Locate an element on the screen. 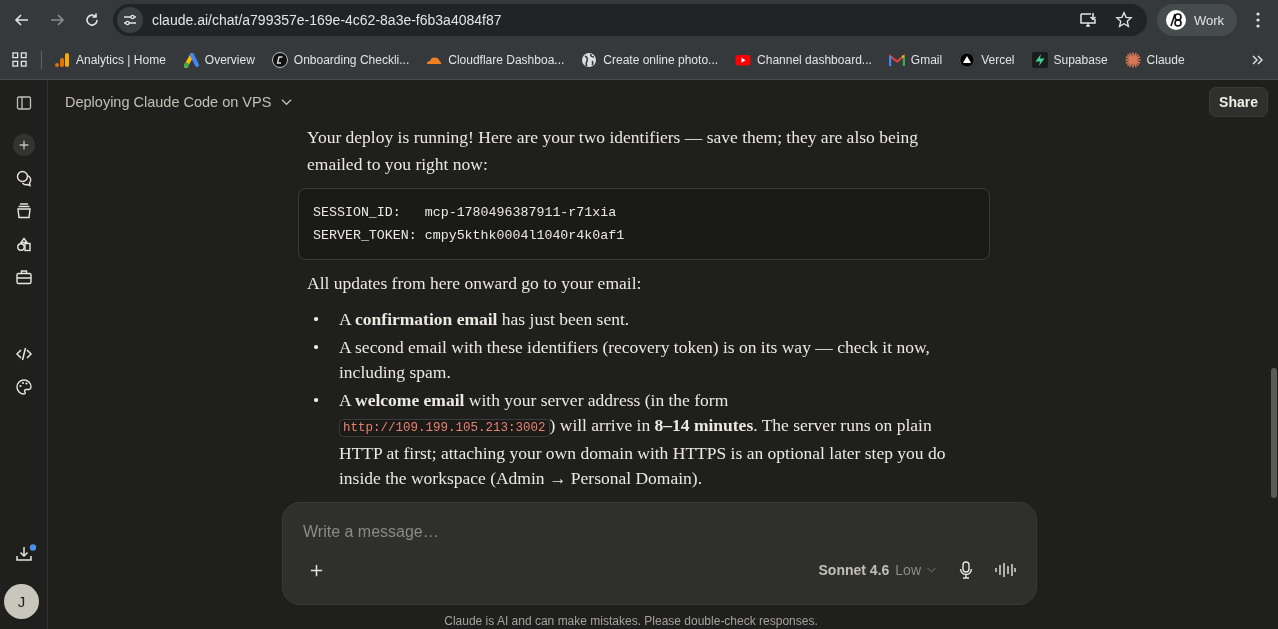  inline-code: http://109.199.105.213:3002 is located at coordinates (444, 428).